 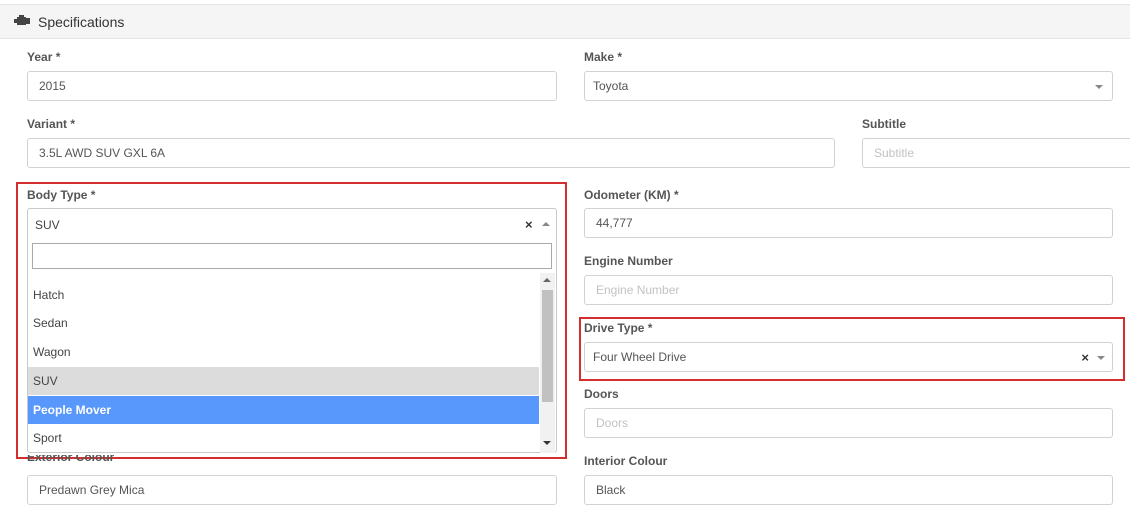 I want to click on chevron-up-icon, so click(x=546, y=224).